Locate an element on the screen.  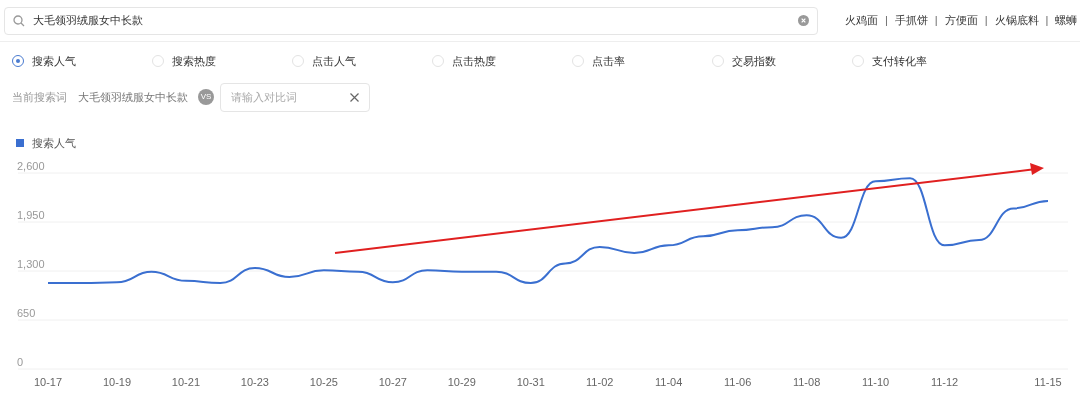
compare-input: 请输入对比词 is located at coordinates (295, 97).